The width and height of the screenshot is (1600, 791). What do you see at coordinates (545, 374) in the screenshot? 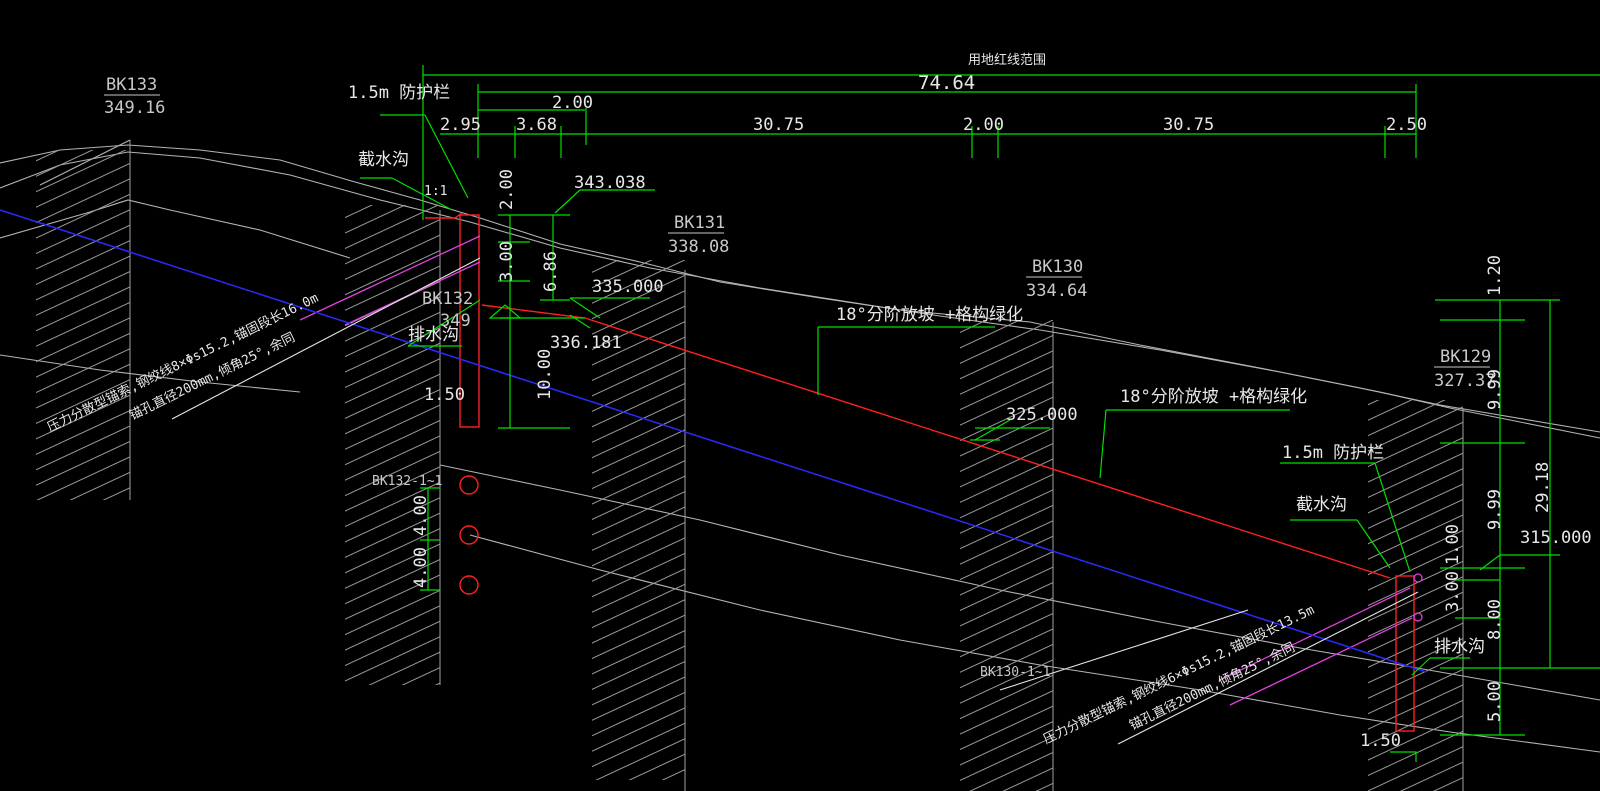
I see `left-v10-00: 10.00` at bounding box center [545, 374].